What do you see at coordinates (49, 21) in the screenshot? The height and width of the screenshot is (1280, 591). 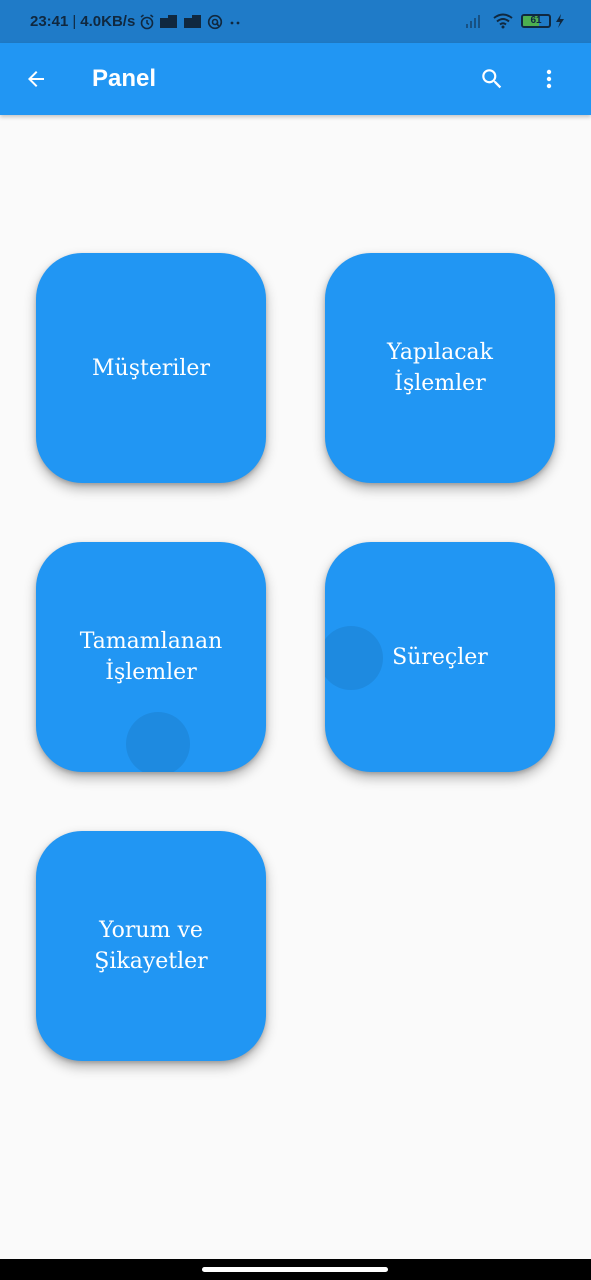 I see `status-time: 23:41` at bounding box center [49, 21].